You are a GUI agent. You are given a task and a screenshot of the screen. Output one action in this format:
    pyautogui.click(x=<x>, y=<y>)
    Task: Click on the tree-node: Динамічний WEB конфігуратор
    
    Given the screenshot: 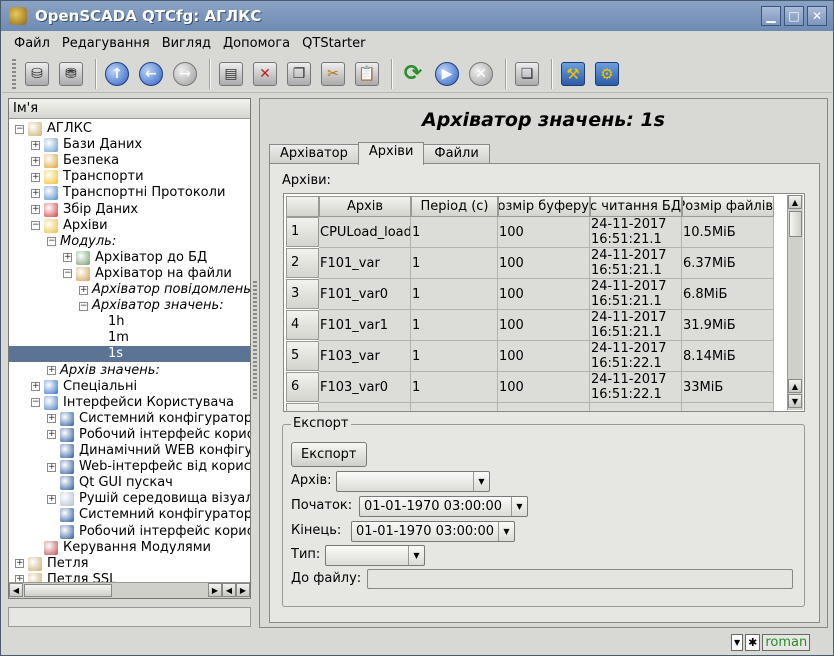 What is the action you would take?
    pyautogui.click(x=148, y=451)
    